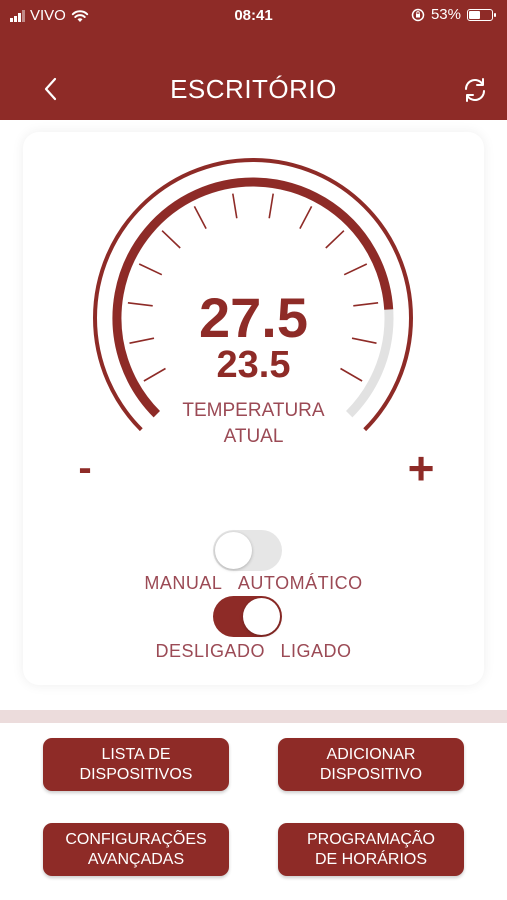 The height and width of the screenshot is (900, 507). What do you see at coordinates (253, 16) in the screenshot?
I see `status-bar: VIVO 08:41 53%` at bounding box center [253, 16].